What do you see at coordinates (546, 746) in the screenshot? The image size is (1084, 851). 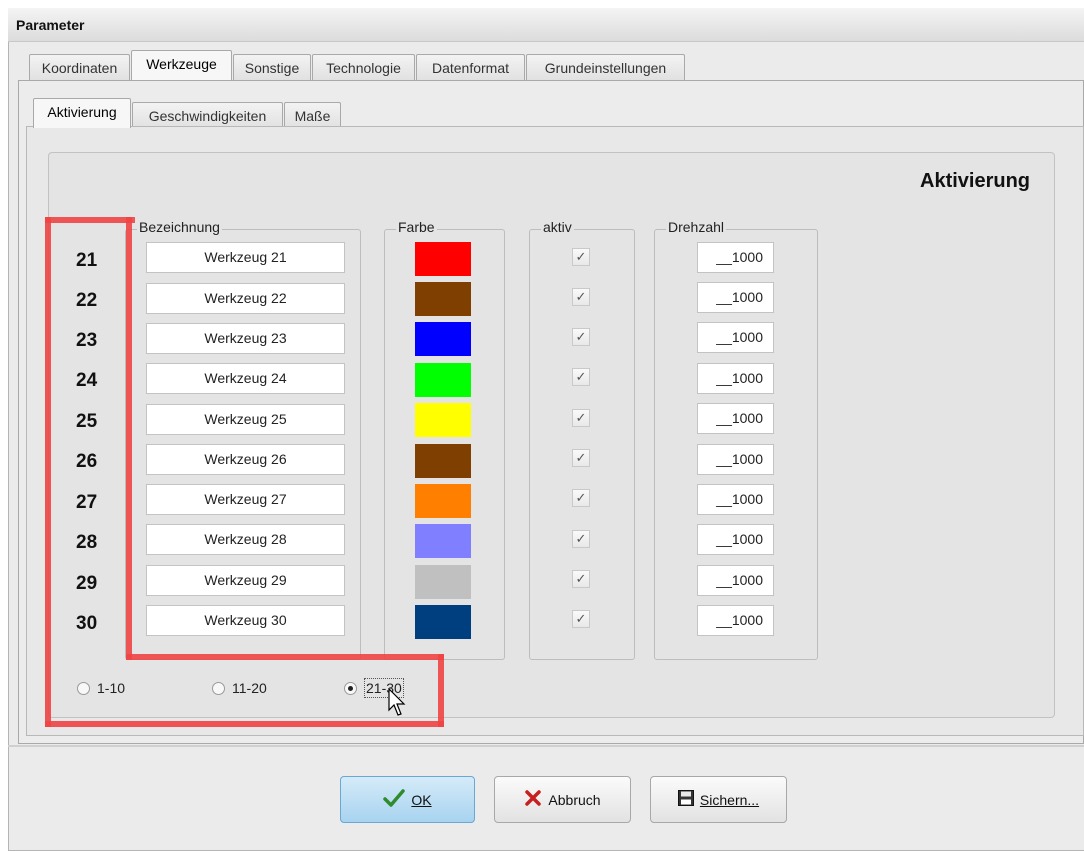 I see `footer-separator` at bounding box center [546, 746].